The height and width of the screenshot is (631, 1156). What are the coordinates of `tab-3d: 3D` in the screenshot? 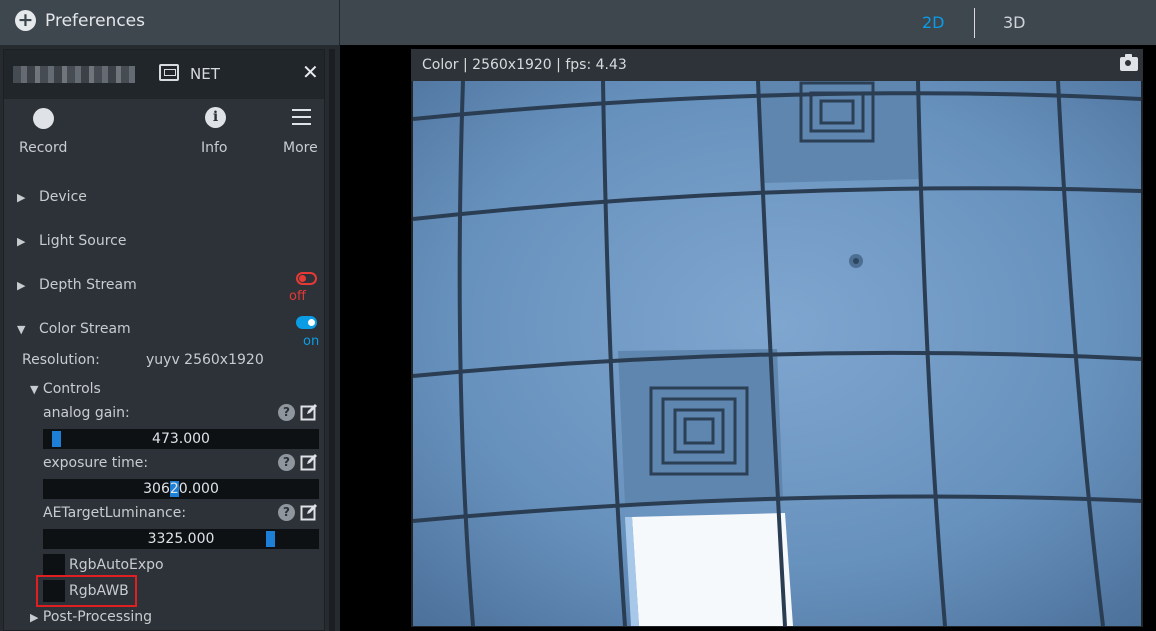 It's located at (1014, 22).